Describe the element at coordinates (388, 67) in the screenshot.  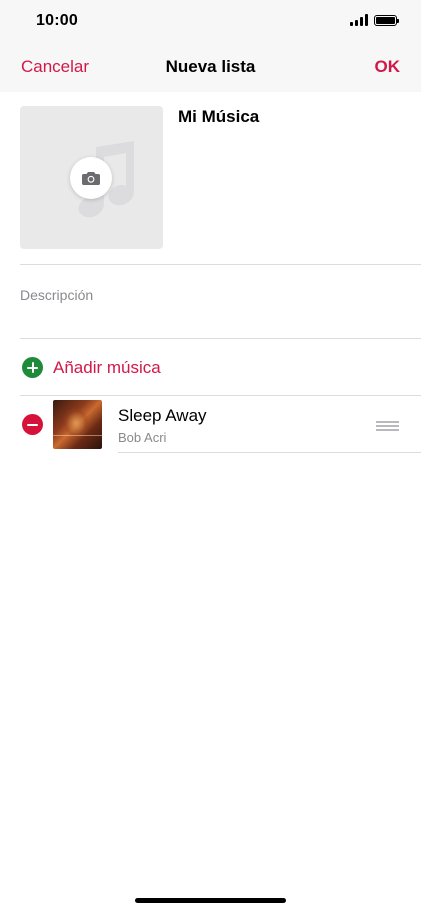
I see `ok-button: OK` at that location.